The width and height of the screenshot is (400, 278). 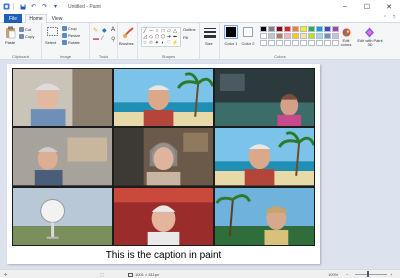 I want to click on select-icon, so click(x=52, y=31).